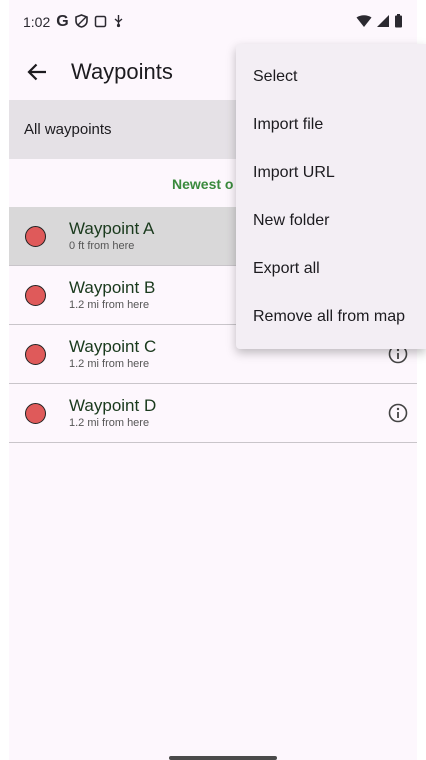 The image size is (426, 760). What do you see at coordinates (68, 129) in the screenshot?
I see `folder-label: All waypoints` at bounding box center [68, 129].